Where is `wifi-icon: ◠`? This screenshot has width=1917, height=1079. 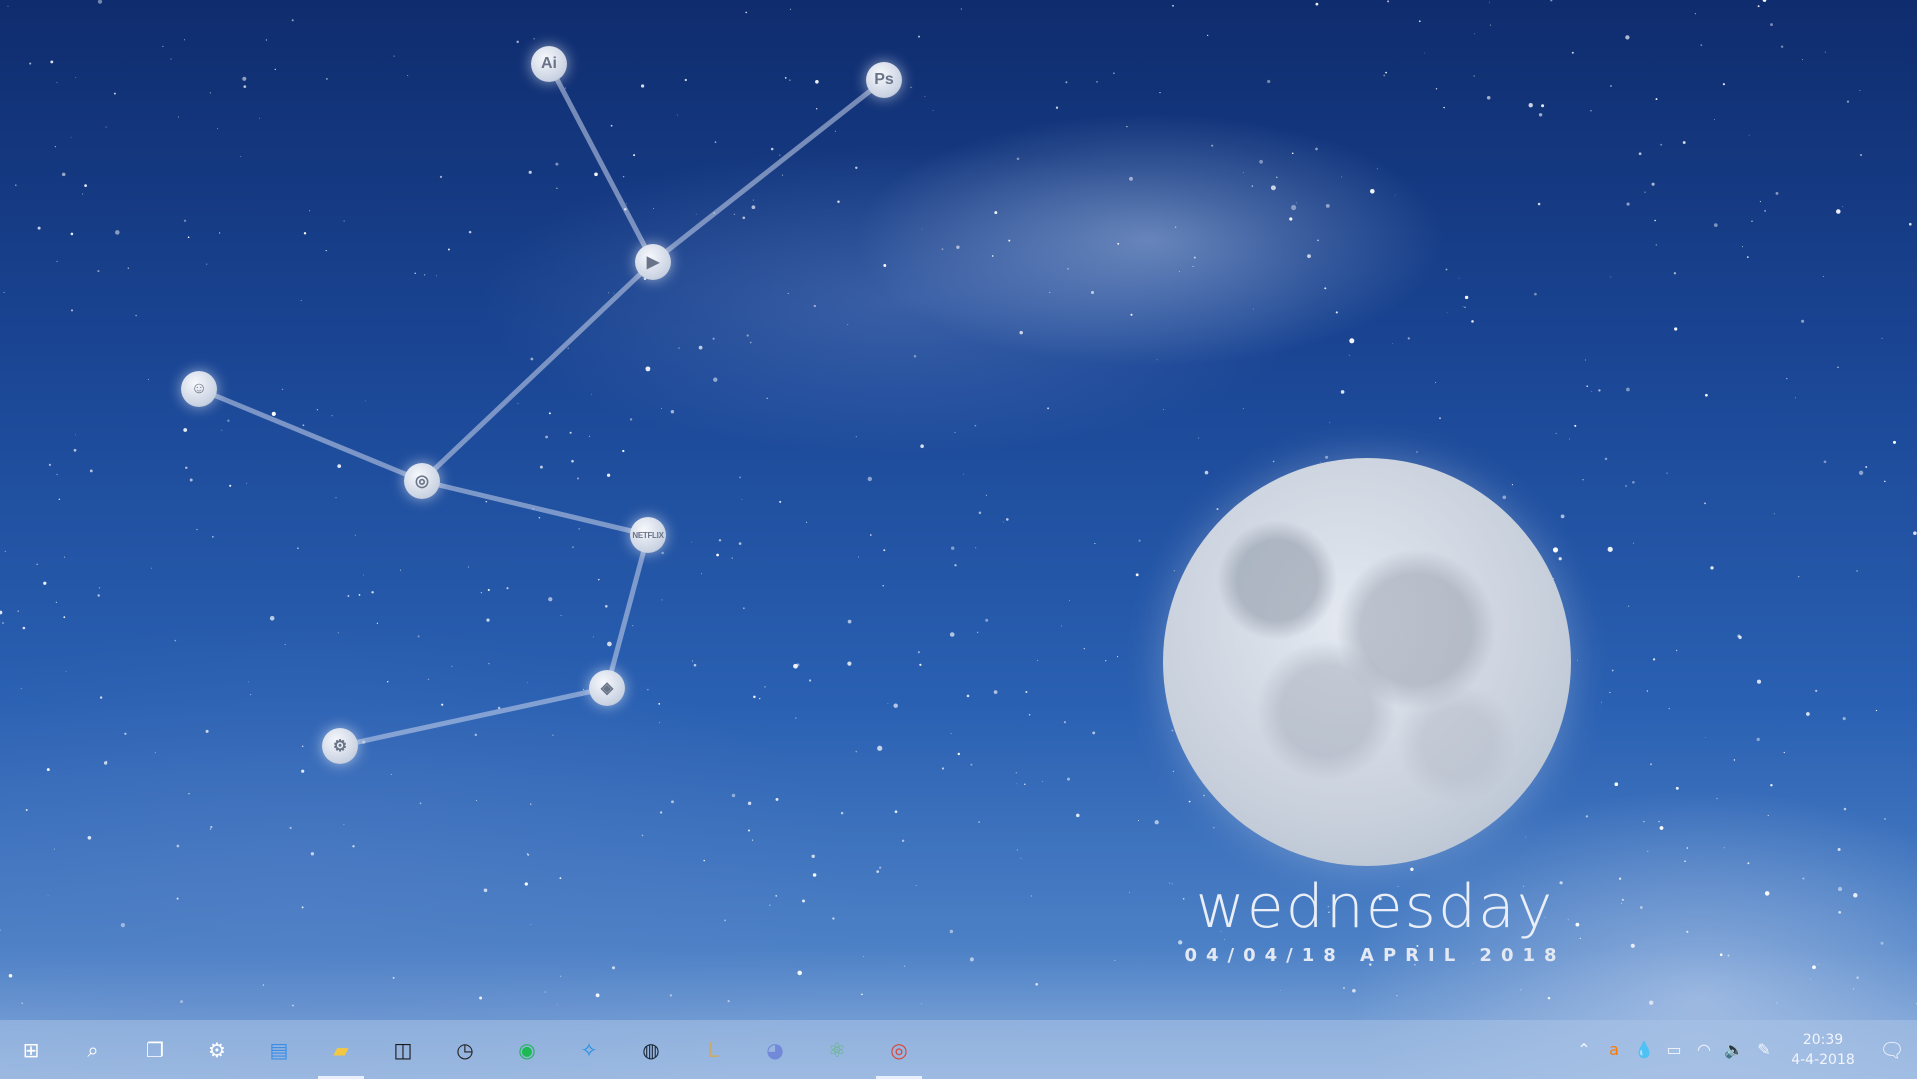
wifi-icon: ◠ is located at coordinates (1704, 1049).